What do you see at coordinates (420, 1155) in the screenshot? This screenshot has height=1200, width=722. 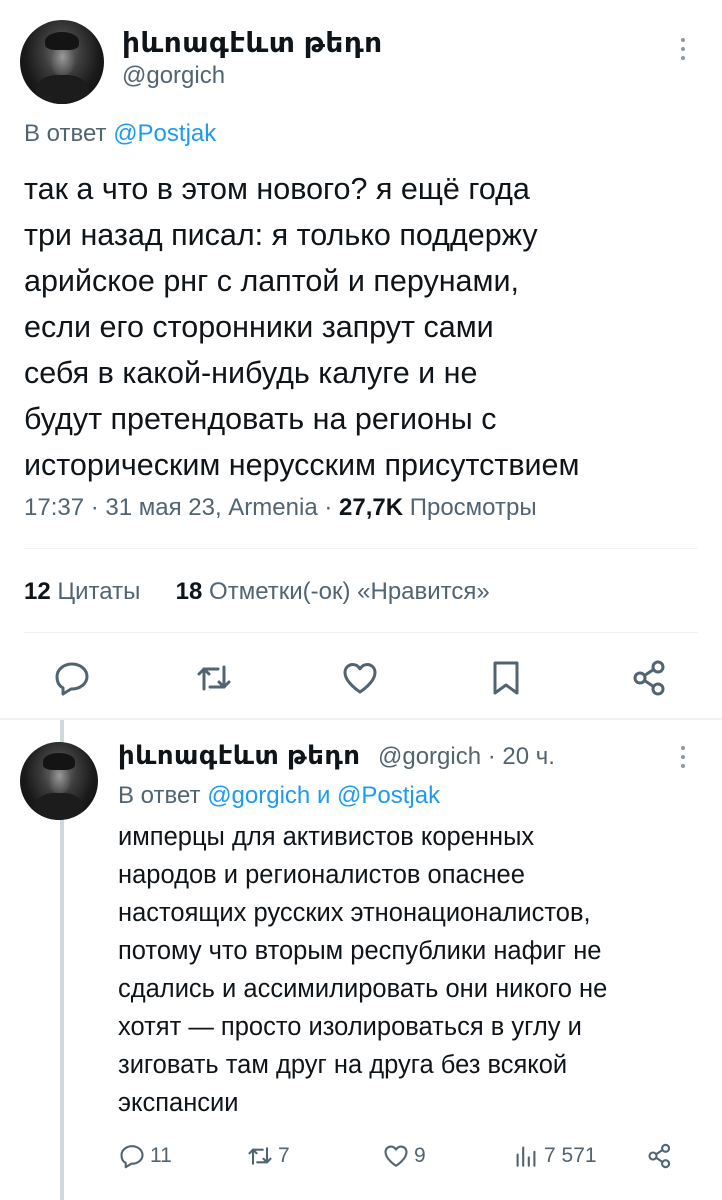 I see `like-count: 9` at bounding box center [420, 1155].